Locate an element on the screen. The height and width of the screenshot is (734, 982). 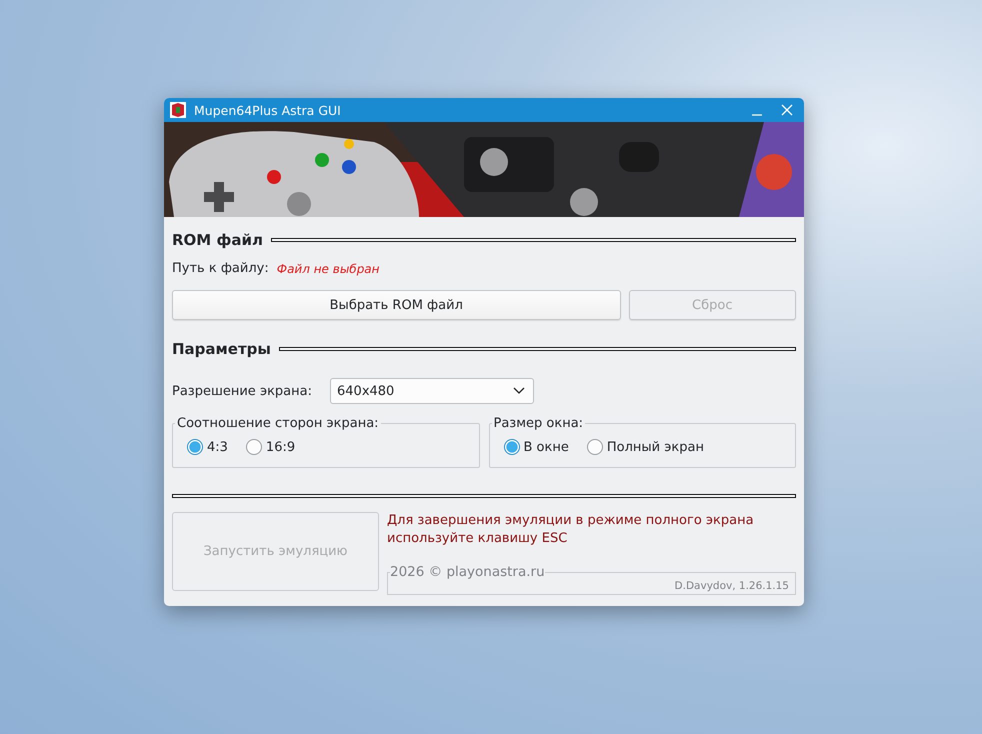
resolution-label: Разрешение экрана: is located at coordinates (242, 391).